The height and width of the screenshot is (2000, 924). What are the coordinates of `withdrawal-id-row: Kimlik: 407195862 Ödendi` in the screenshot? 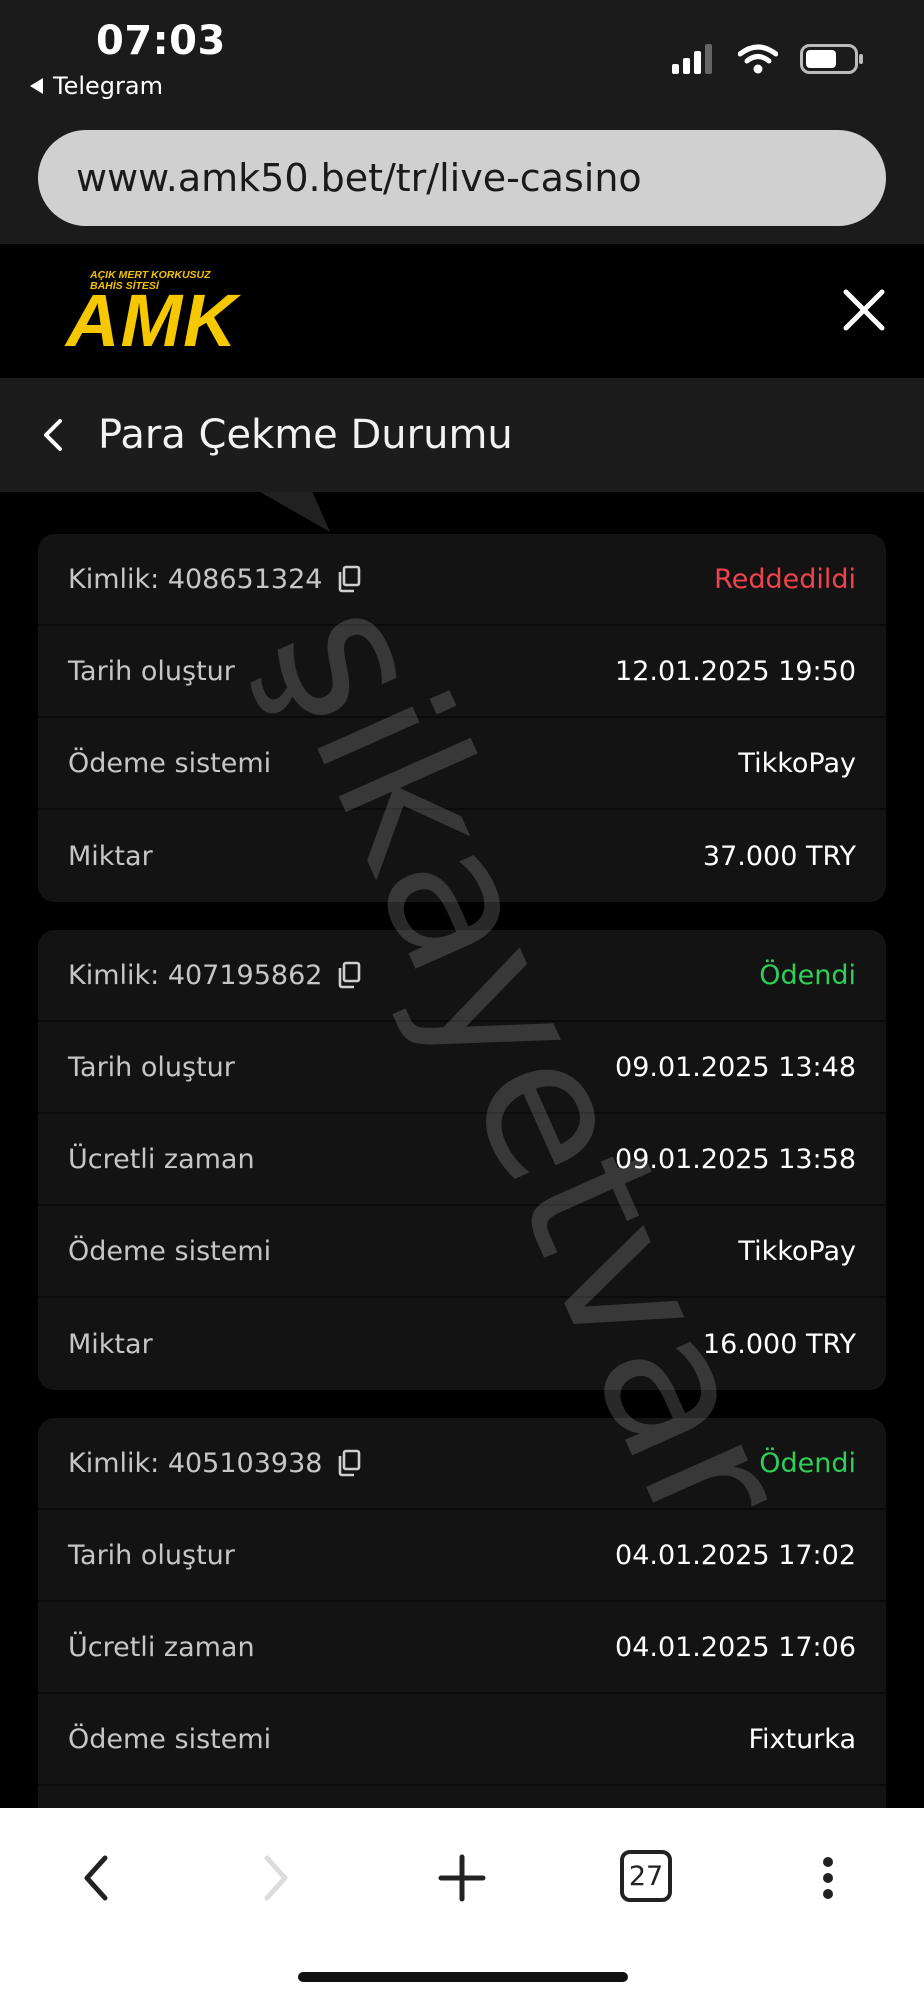 It's located at (462, 976).